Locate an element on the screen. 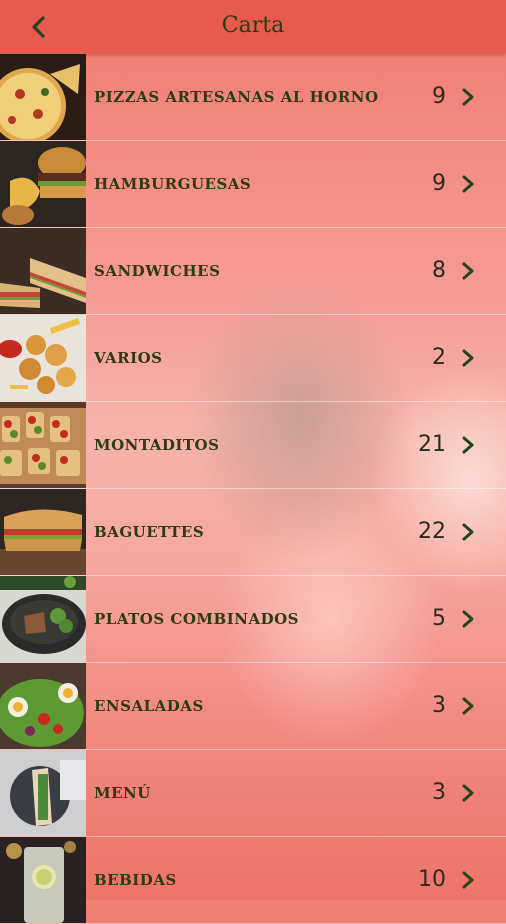 This screenshot has height=924, width=506. category-row-hamburguesas: HAMBURGUESAS 9 is located at coordinates (253, 184).